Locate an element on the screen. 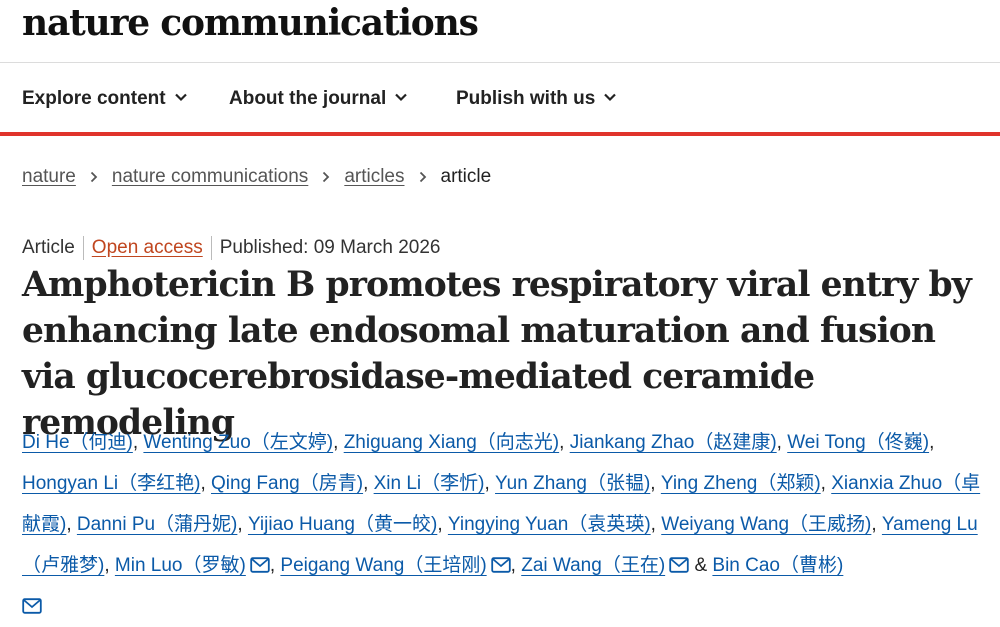  nav-about-journal: About the journal is located at coordinates (318, 99).